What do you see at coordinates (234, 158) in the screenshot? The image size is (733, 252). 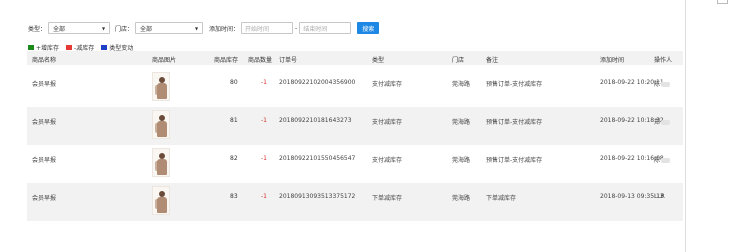 I see `stock-count: 82` at bounding box center [234, 158].